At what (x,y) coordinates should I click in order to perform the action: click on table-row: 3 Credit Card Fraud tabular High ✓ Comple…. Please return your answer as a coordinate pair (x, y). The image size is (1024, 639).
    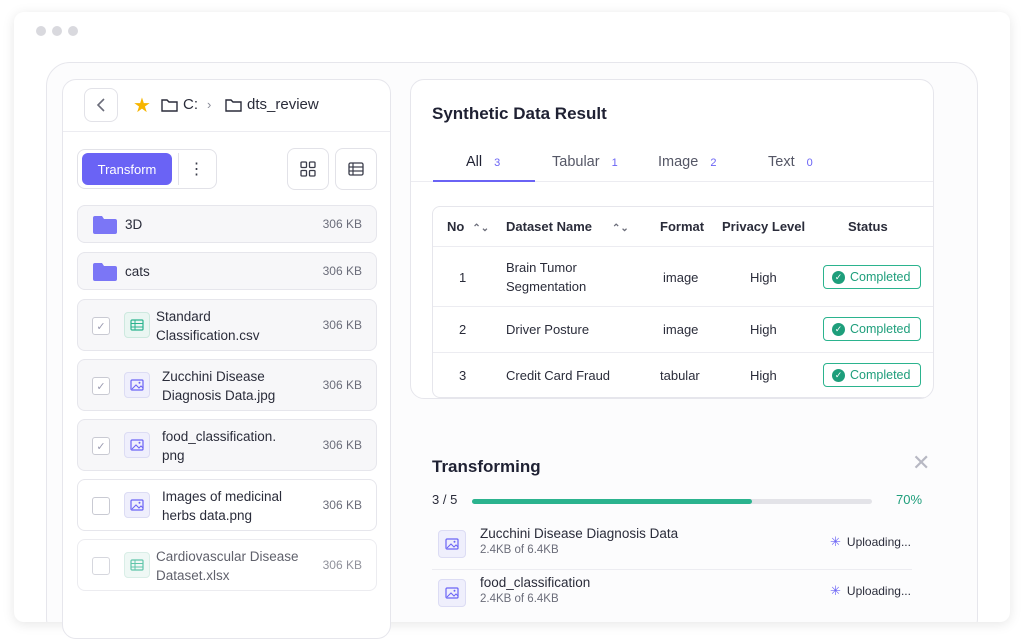
    Looking at the image, I should click on (683, 375).